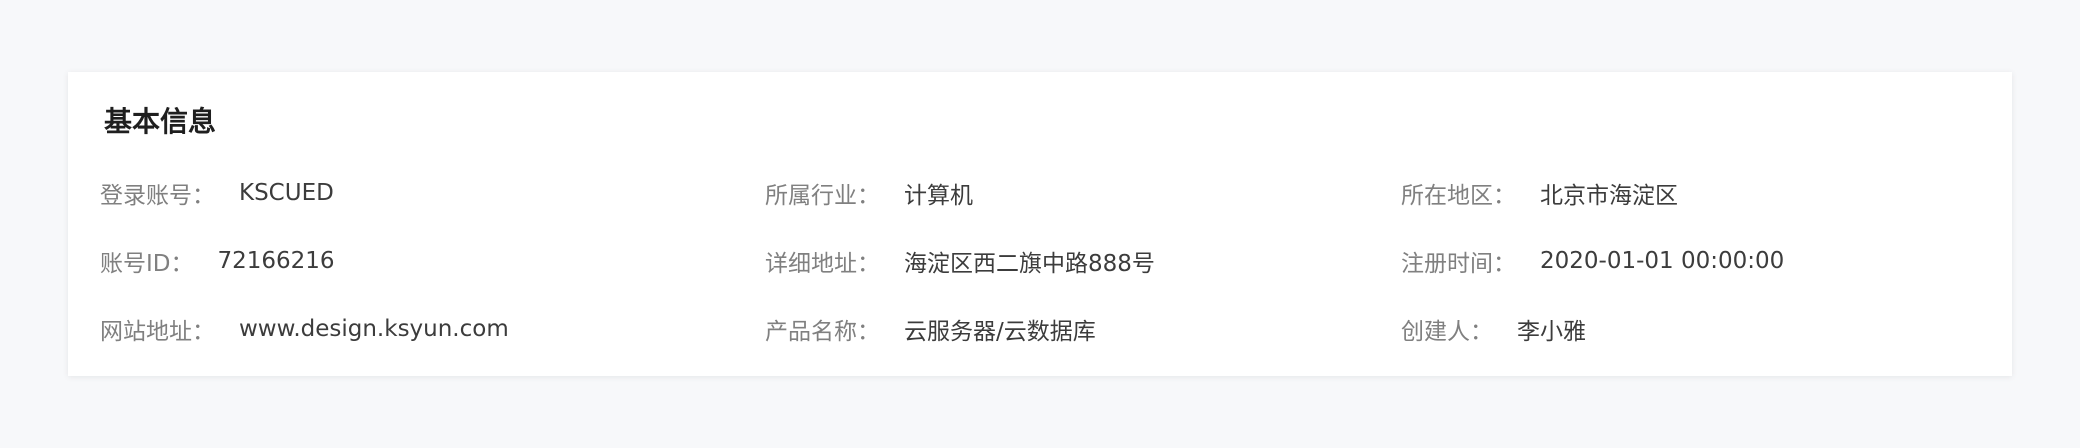  I want to click on field-value: 2020-01-01 00:00:00, so click(1662, 261).